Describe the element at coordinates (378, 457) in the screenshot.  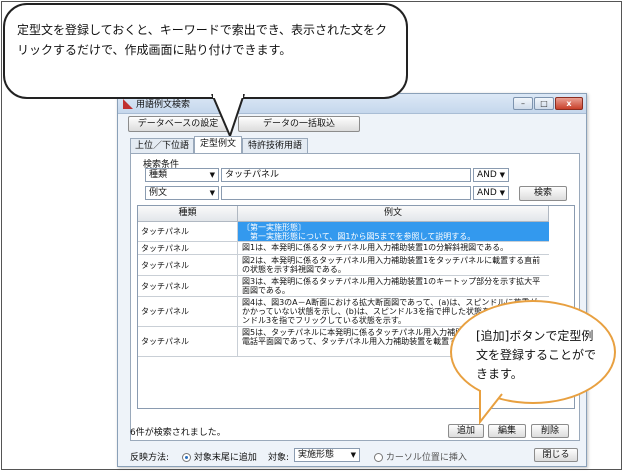
I see `radio-unselected-icon` at that location.